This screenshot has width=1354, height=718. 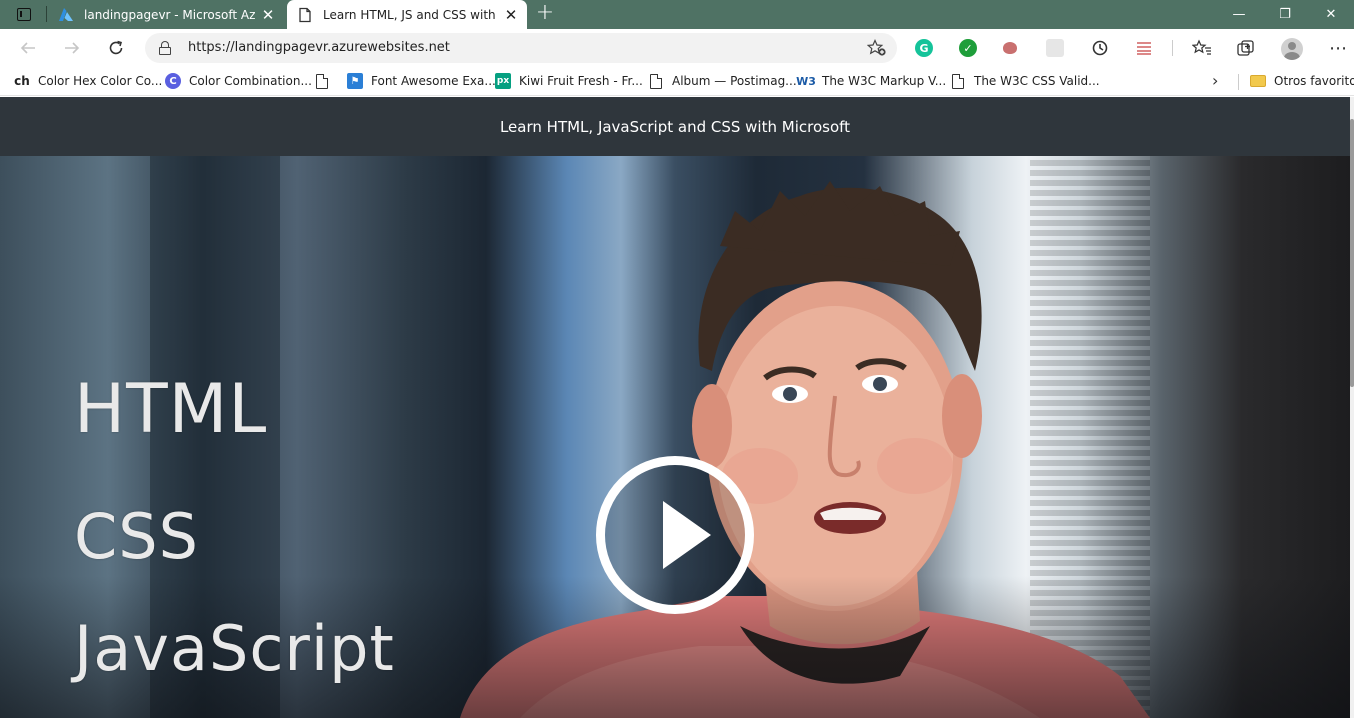 I want to click on lines-extension-icon, so click(x=1144, y=48).